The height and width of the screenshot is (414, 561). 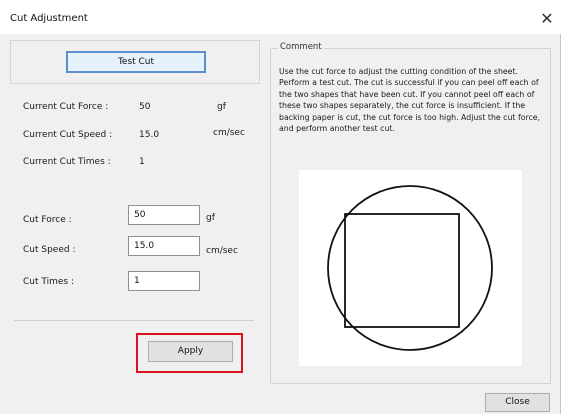 What do you see at coordinates (164, 215) in the screenshot?
I see `cut-force-input: 50` at bounding box center [164, 215].